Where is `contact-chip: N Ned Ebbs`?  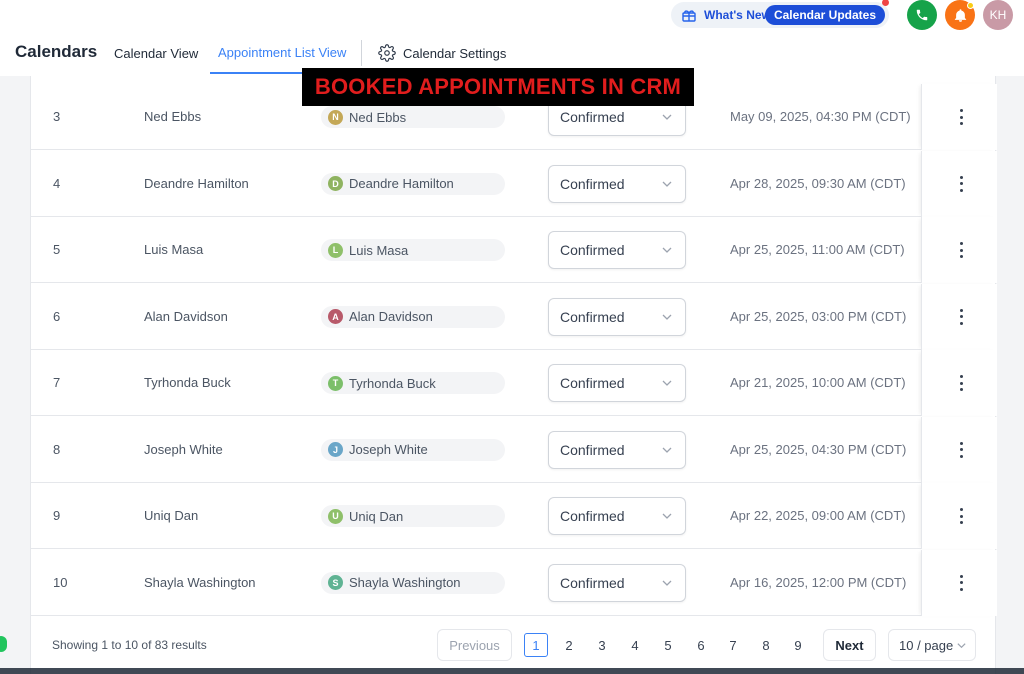
contact-chip: N Ned Ebbs is located at coordinates (413, 117).